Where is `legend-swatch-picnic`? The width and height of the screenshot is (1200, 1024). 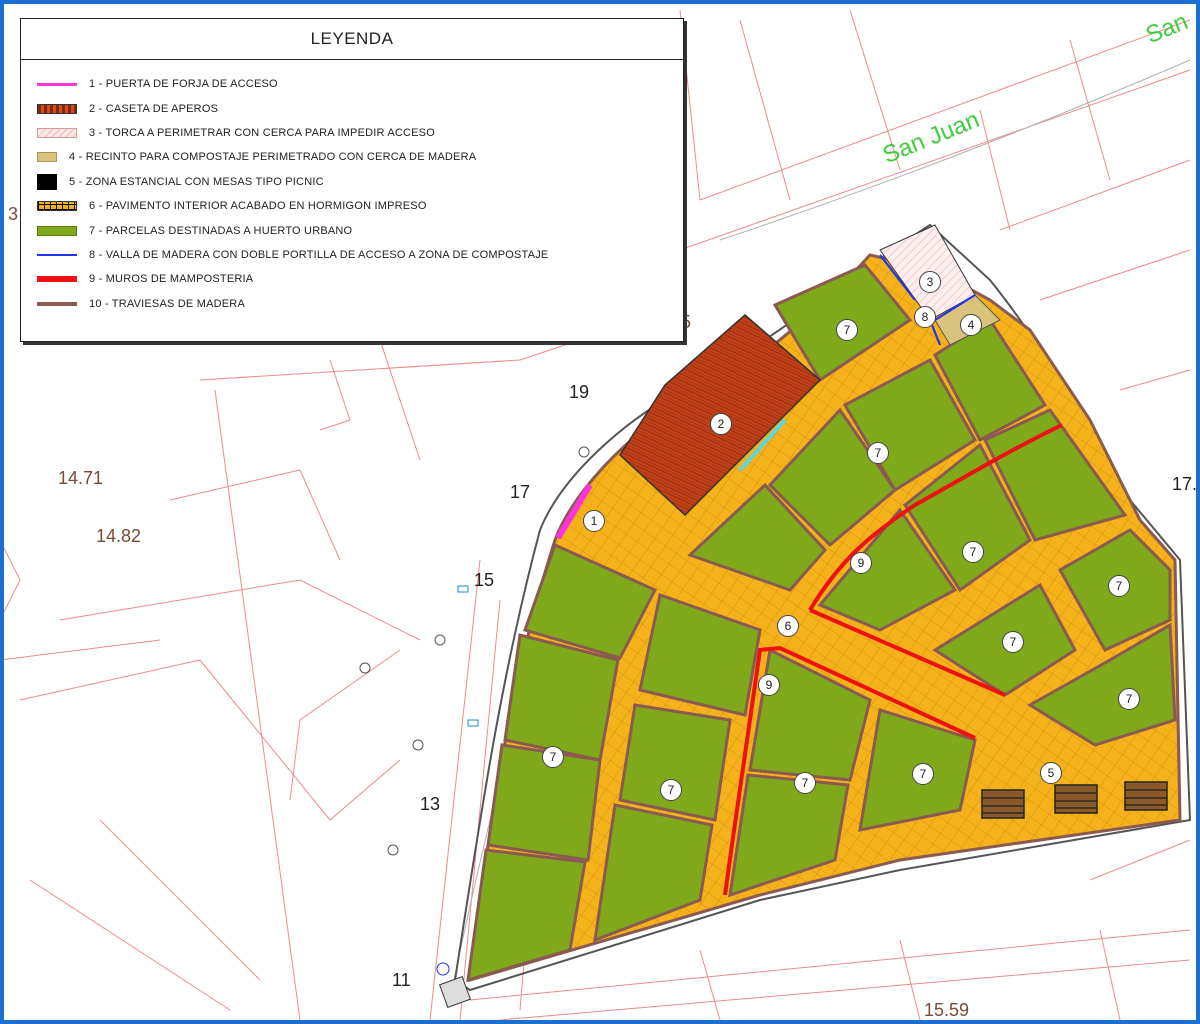
legend-swatch-picnic is located at coordinates (47, 181).